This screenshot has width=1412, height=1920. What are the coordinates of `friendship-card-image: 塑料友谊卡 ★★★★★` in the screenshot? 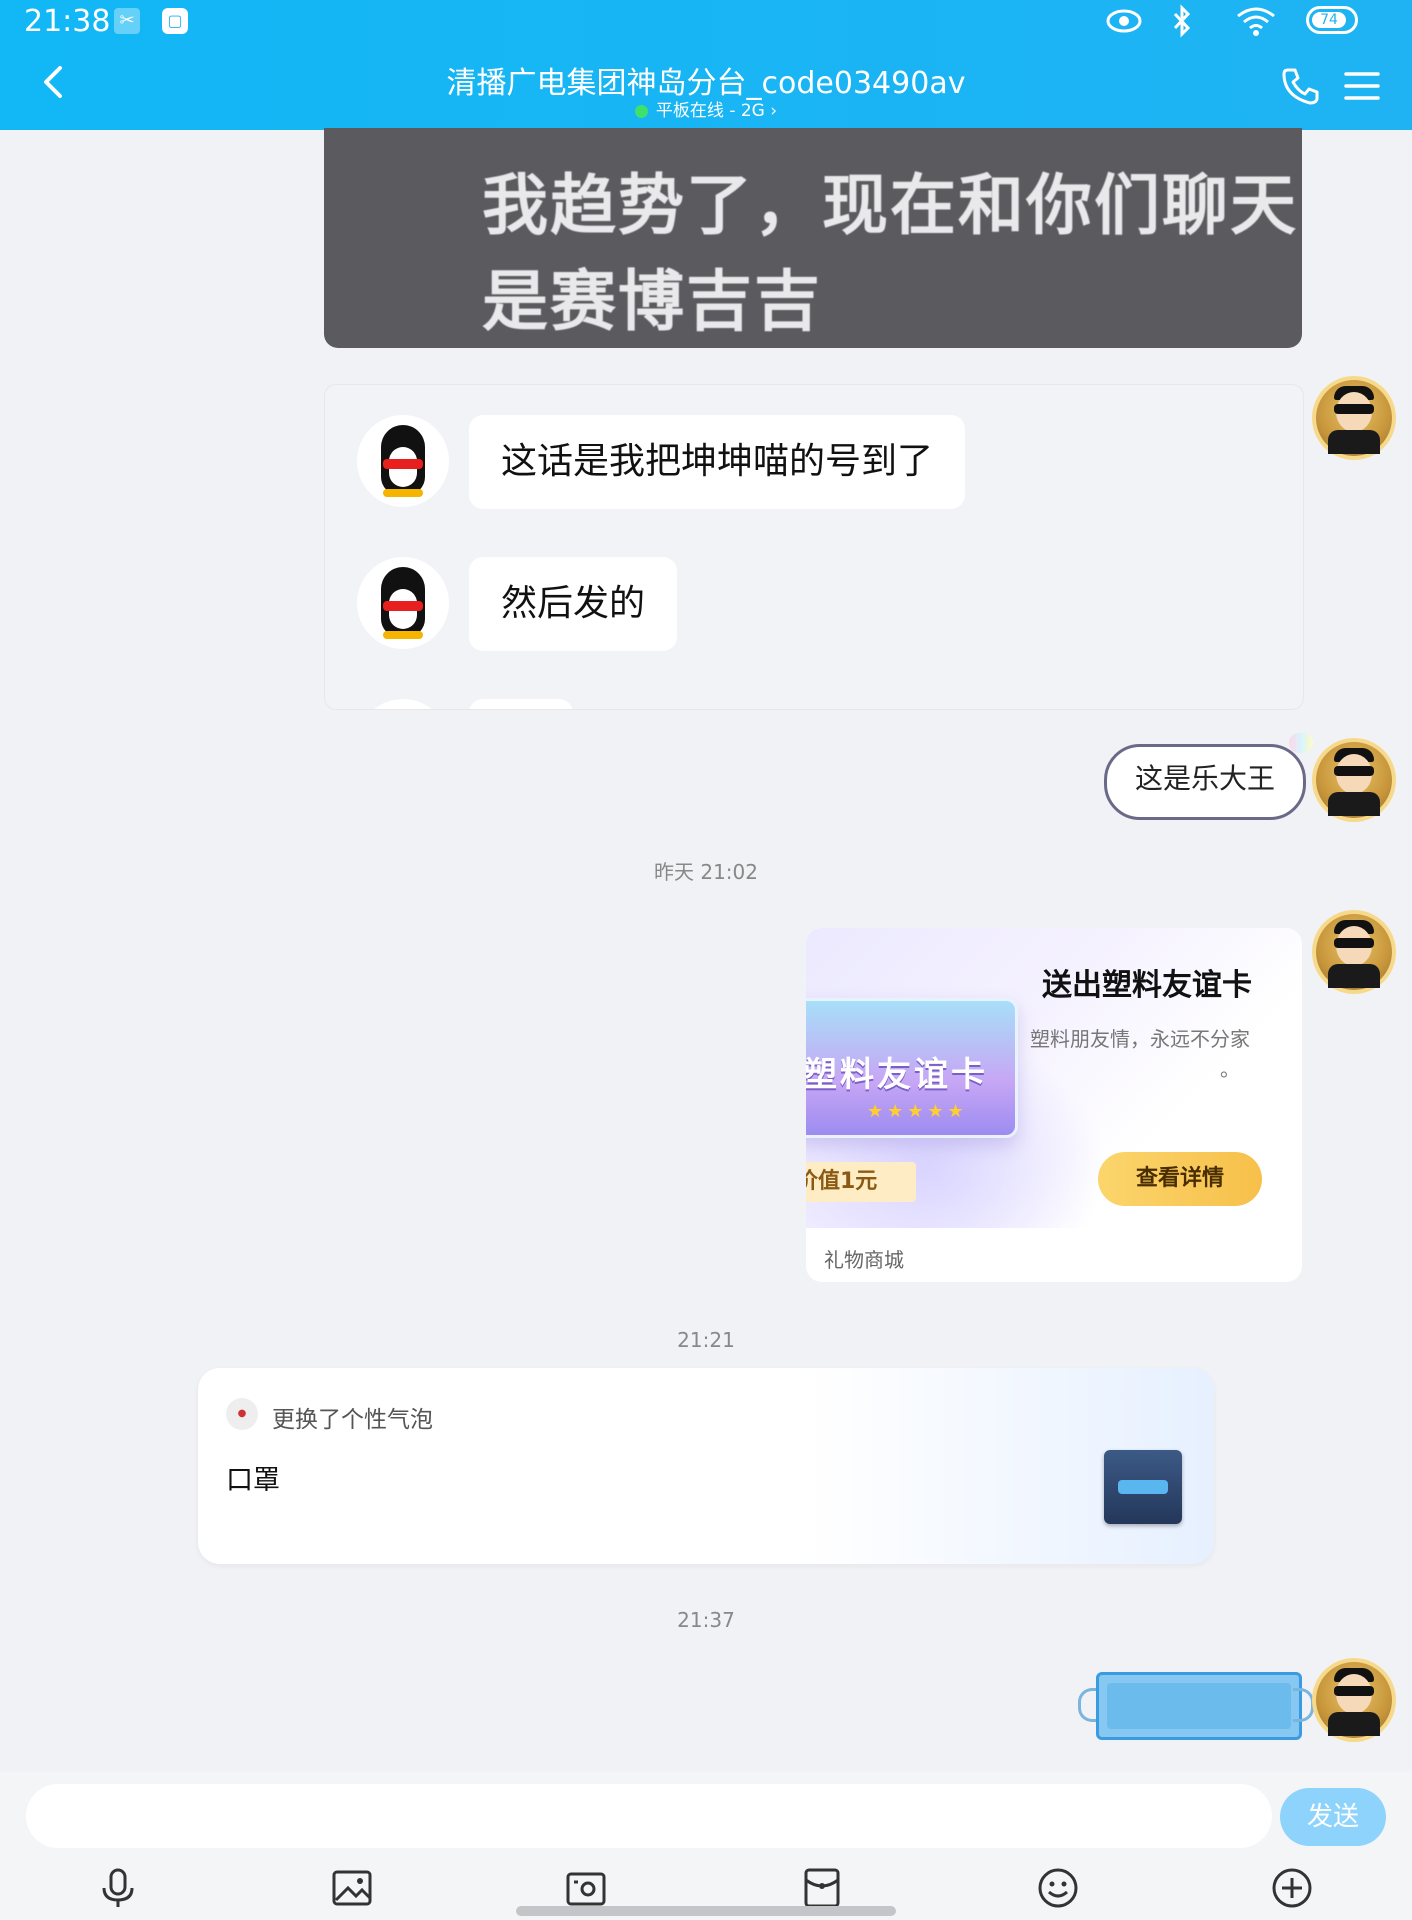 It's located at (912, 1068).